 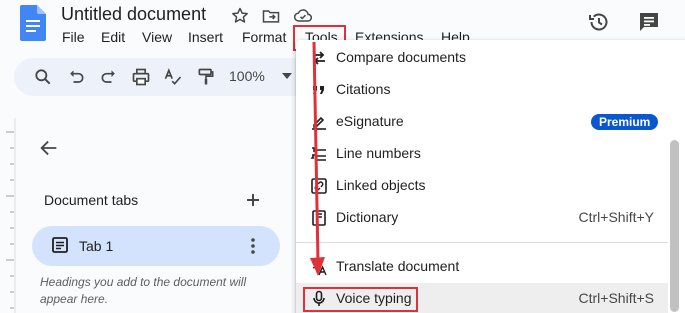 I want to click on menu-item-line-numbers: Line numbers, so click(x=482, y=154).